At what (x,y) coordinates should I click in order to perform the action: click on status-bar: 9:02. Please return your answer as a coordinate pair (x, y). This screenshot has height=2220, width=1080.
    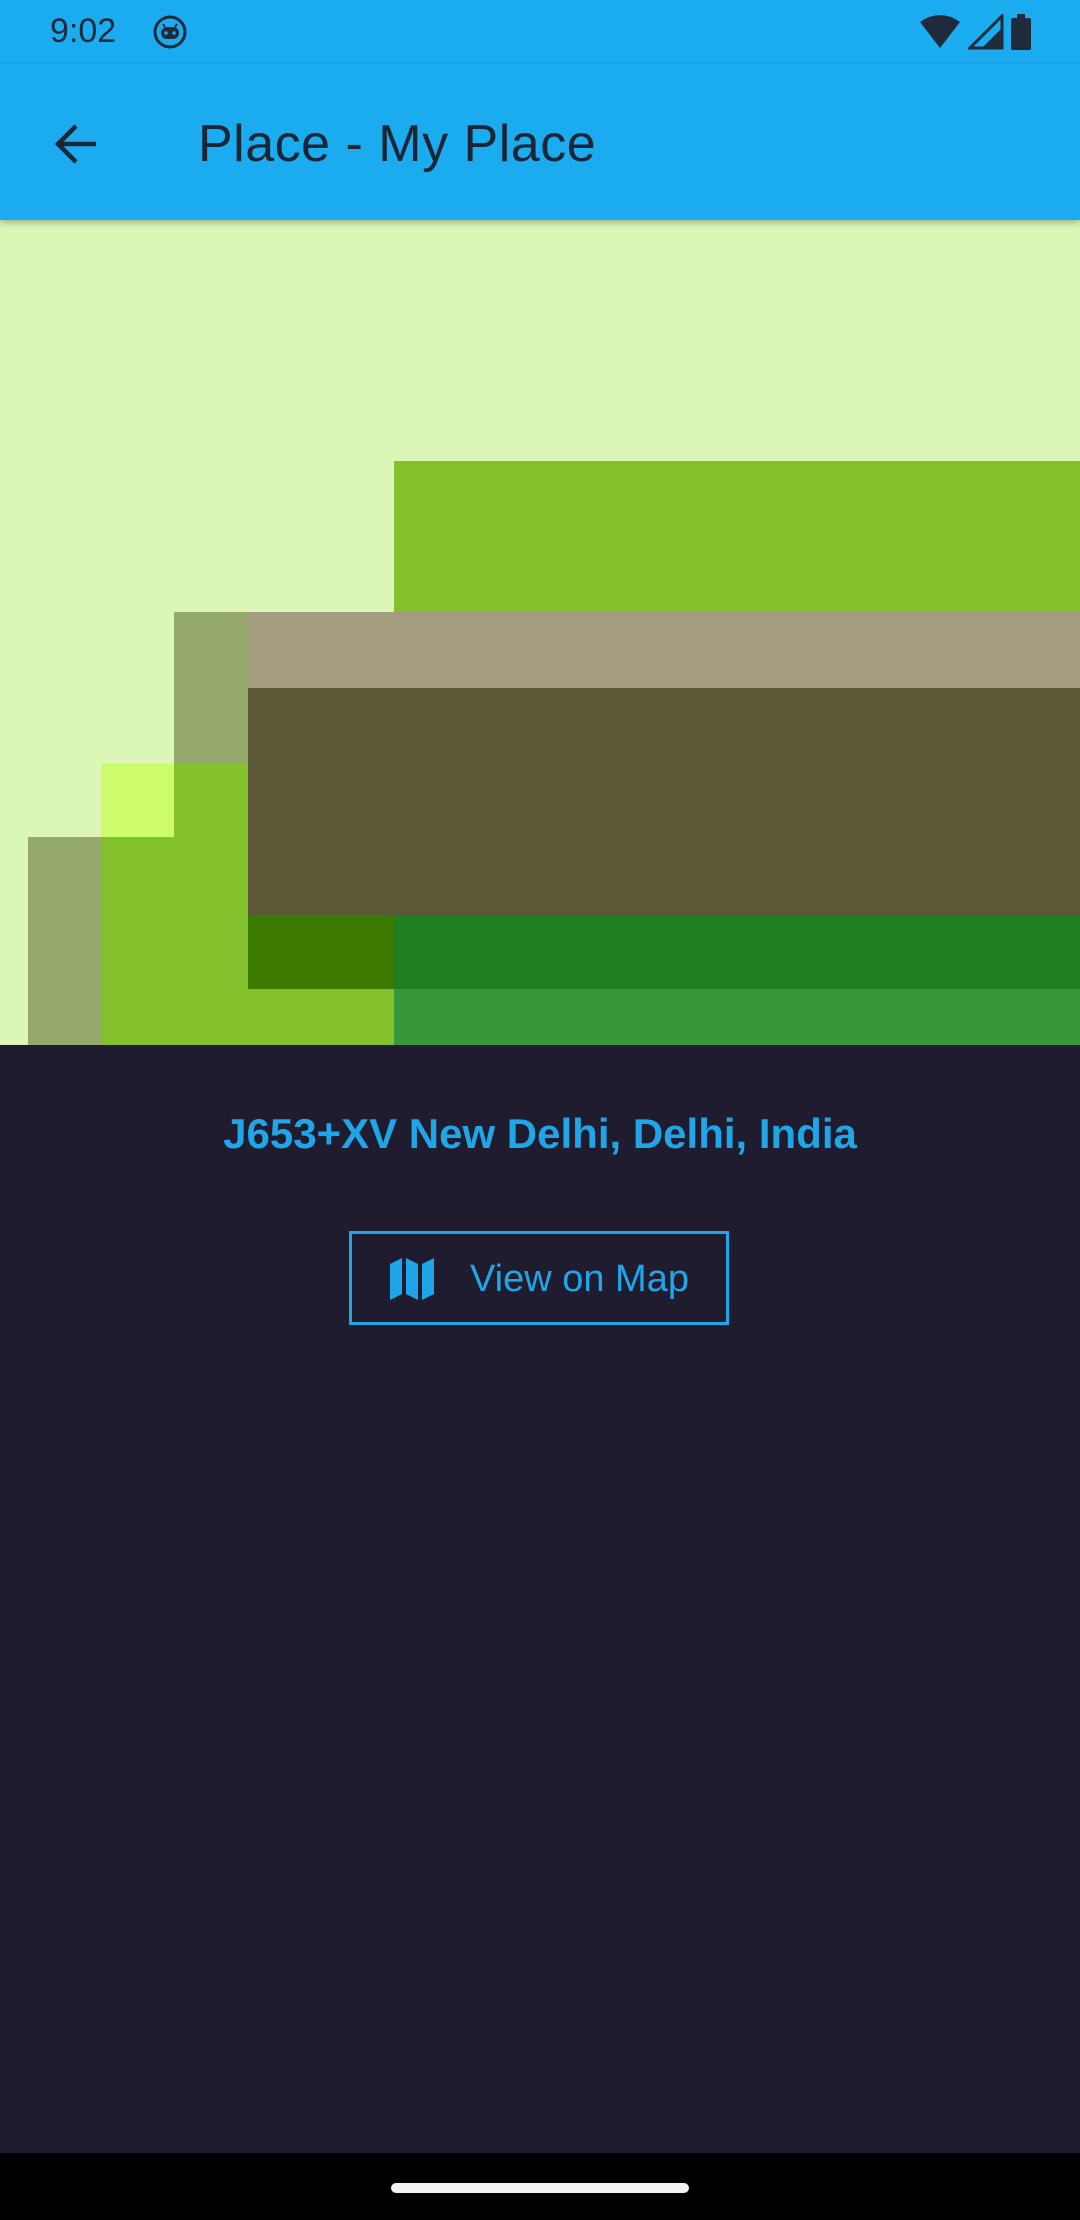
    Looking at the image, I should click on (540, 32).